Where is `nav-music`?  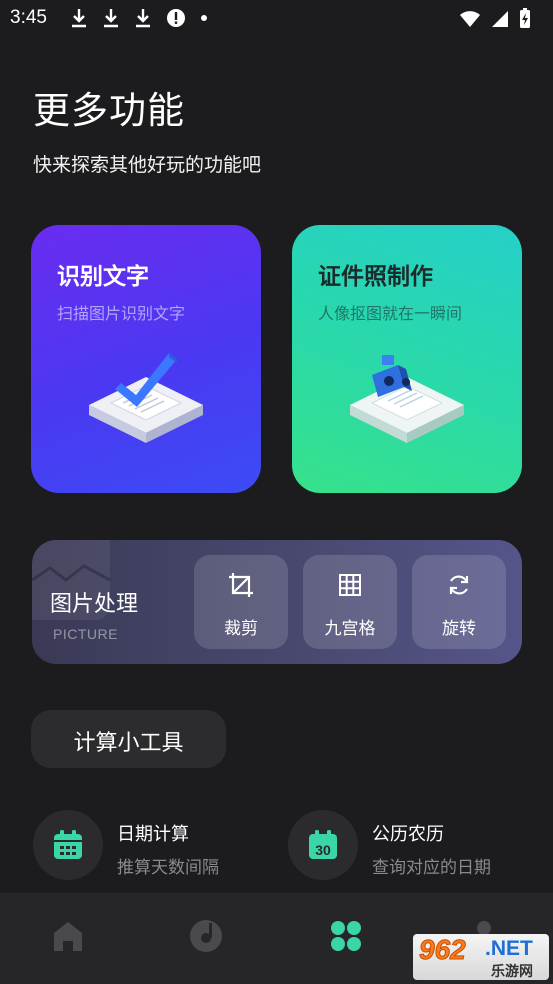
nav-music is located at coordinates (206, 936).